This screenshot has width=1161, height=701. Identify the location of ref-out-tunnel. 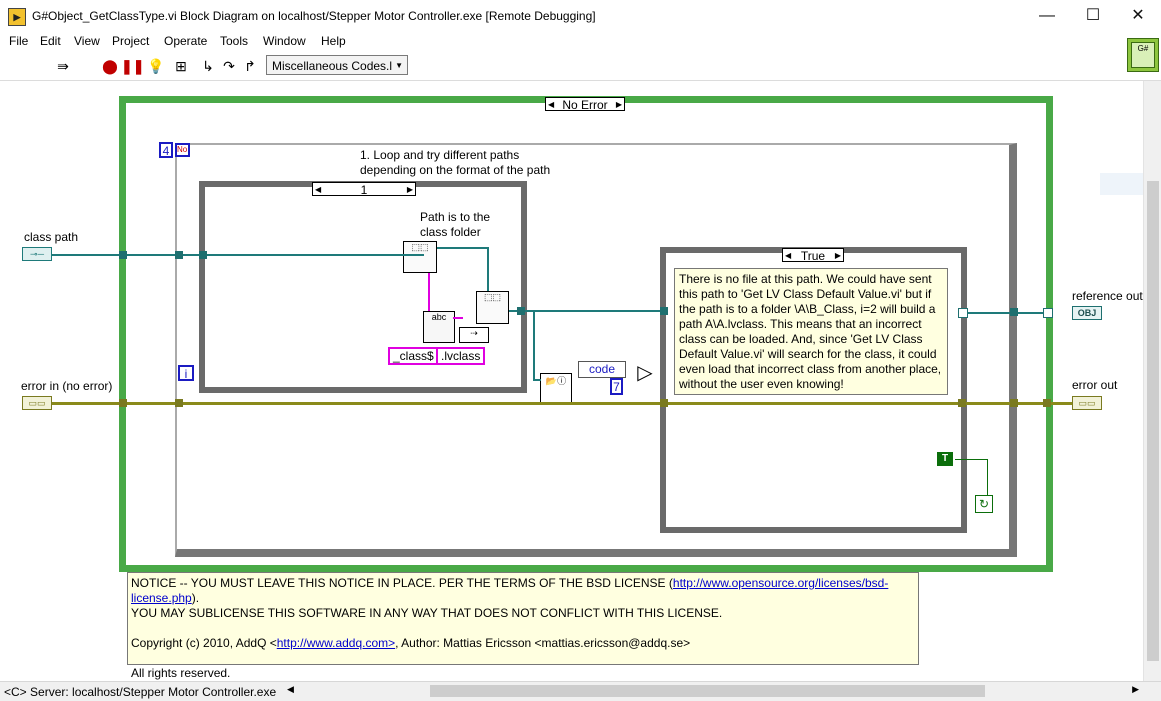
(963, 313).